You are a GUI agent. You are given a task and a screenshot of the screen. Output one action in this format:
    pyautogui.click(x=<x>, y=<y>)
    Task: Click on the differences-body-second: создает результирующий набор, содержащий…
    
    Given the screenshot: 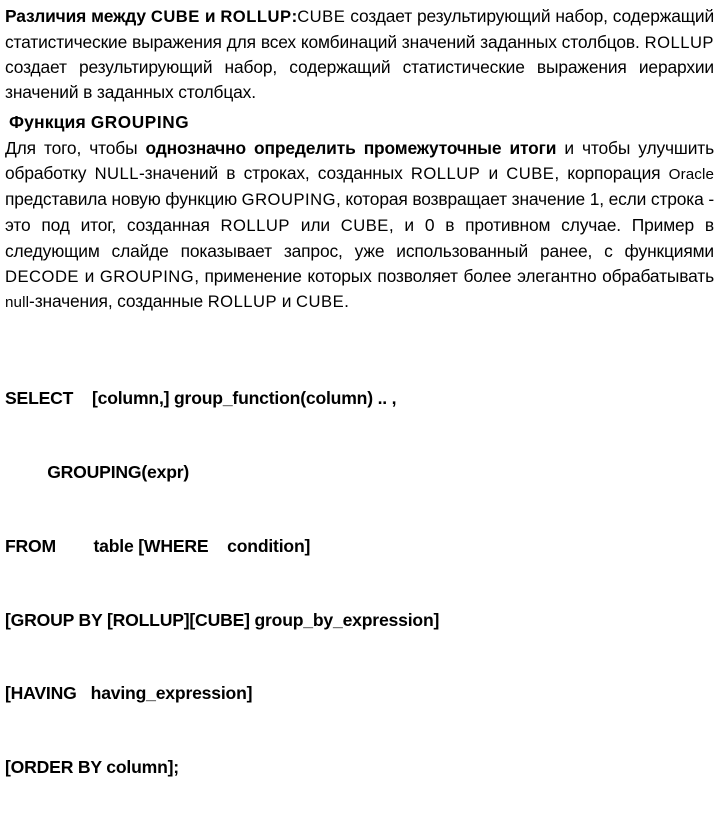 What is the action you would take?
    pyautogui.click(x=359, y=80)
    